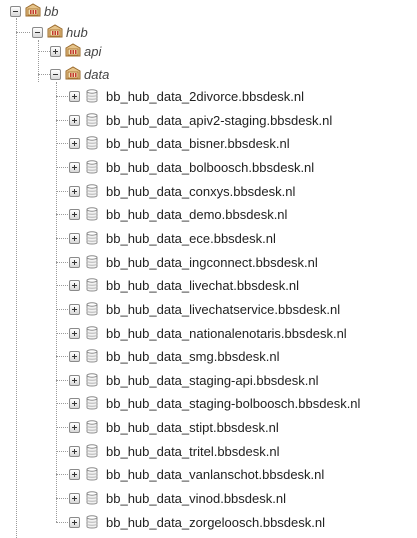 The image size is (417, 538). What do you see at coordinates (93, 51) in the screenshot?
I see `node-label: api` at bounding box center [93, 51].